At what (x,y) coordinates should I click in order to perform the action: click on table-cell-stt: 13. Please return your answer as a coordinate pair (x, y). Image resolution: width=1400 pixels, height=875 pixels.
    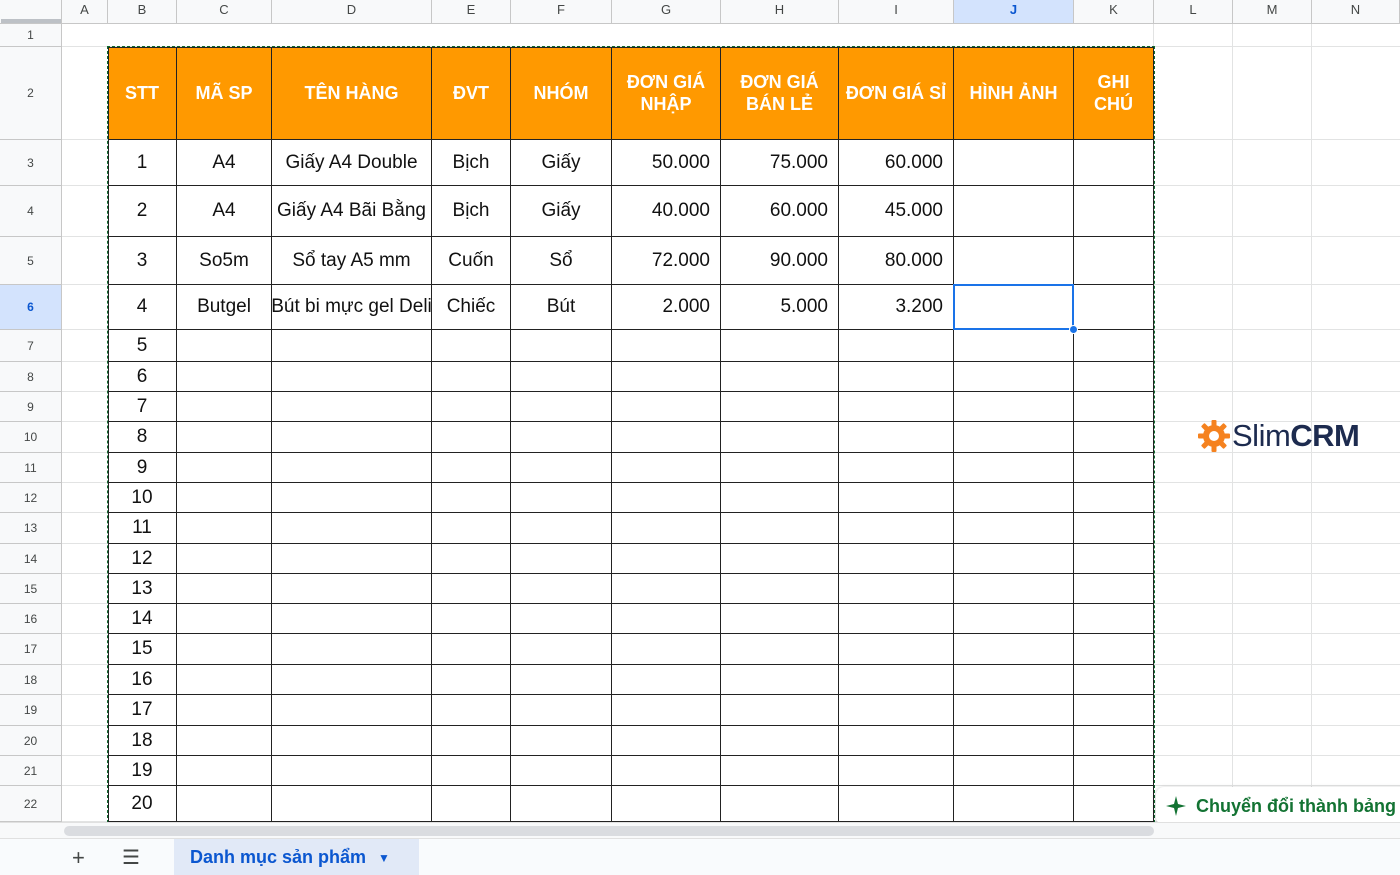
    Looking at the image, I should click on (142, 589).